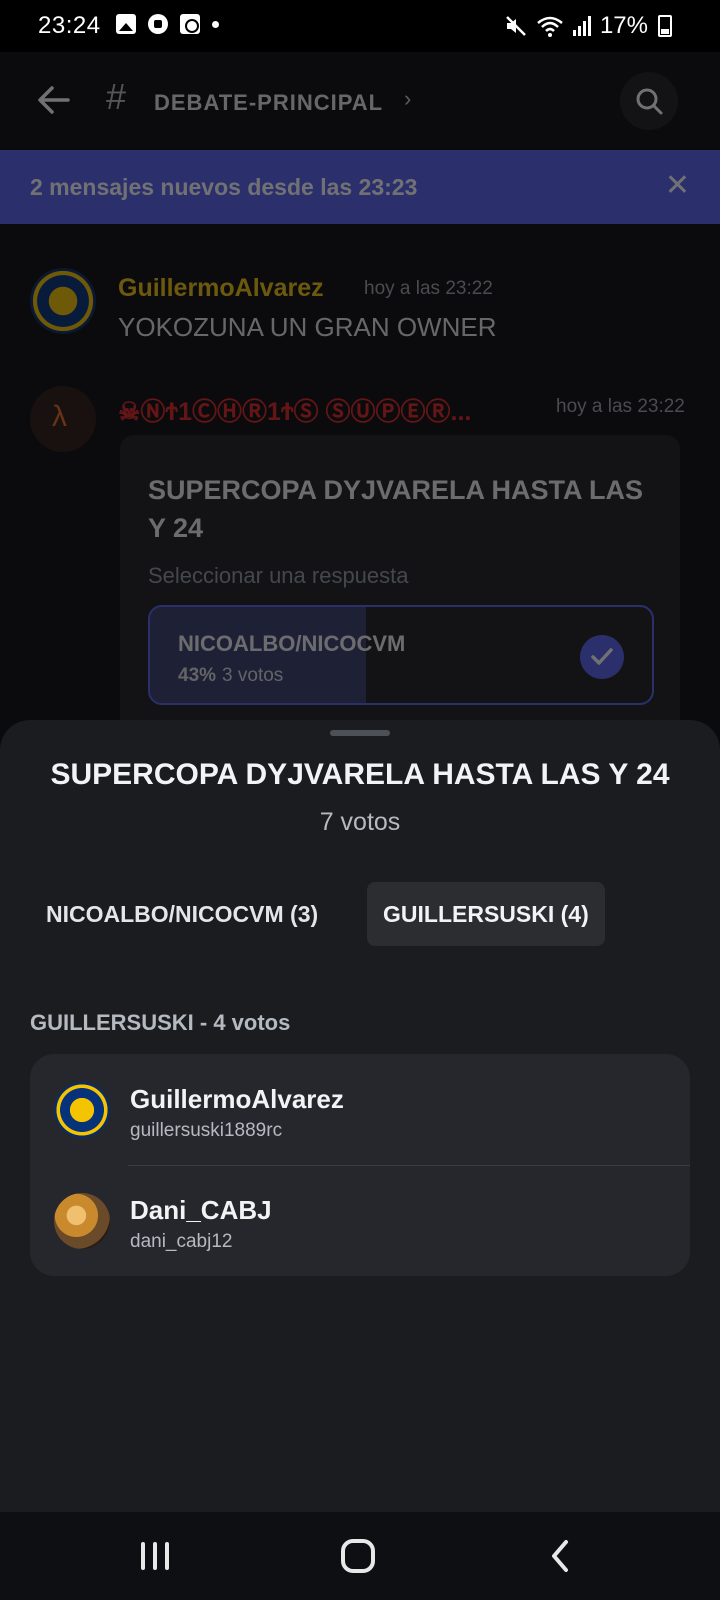  What do you see at coordinates (54, 100) in the screenshot?
I see `back-arrow-icon` at bounding box center [54, 100].